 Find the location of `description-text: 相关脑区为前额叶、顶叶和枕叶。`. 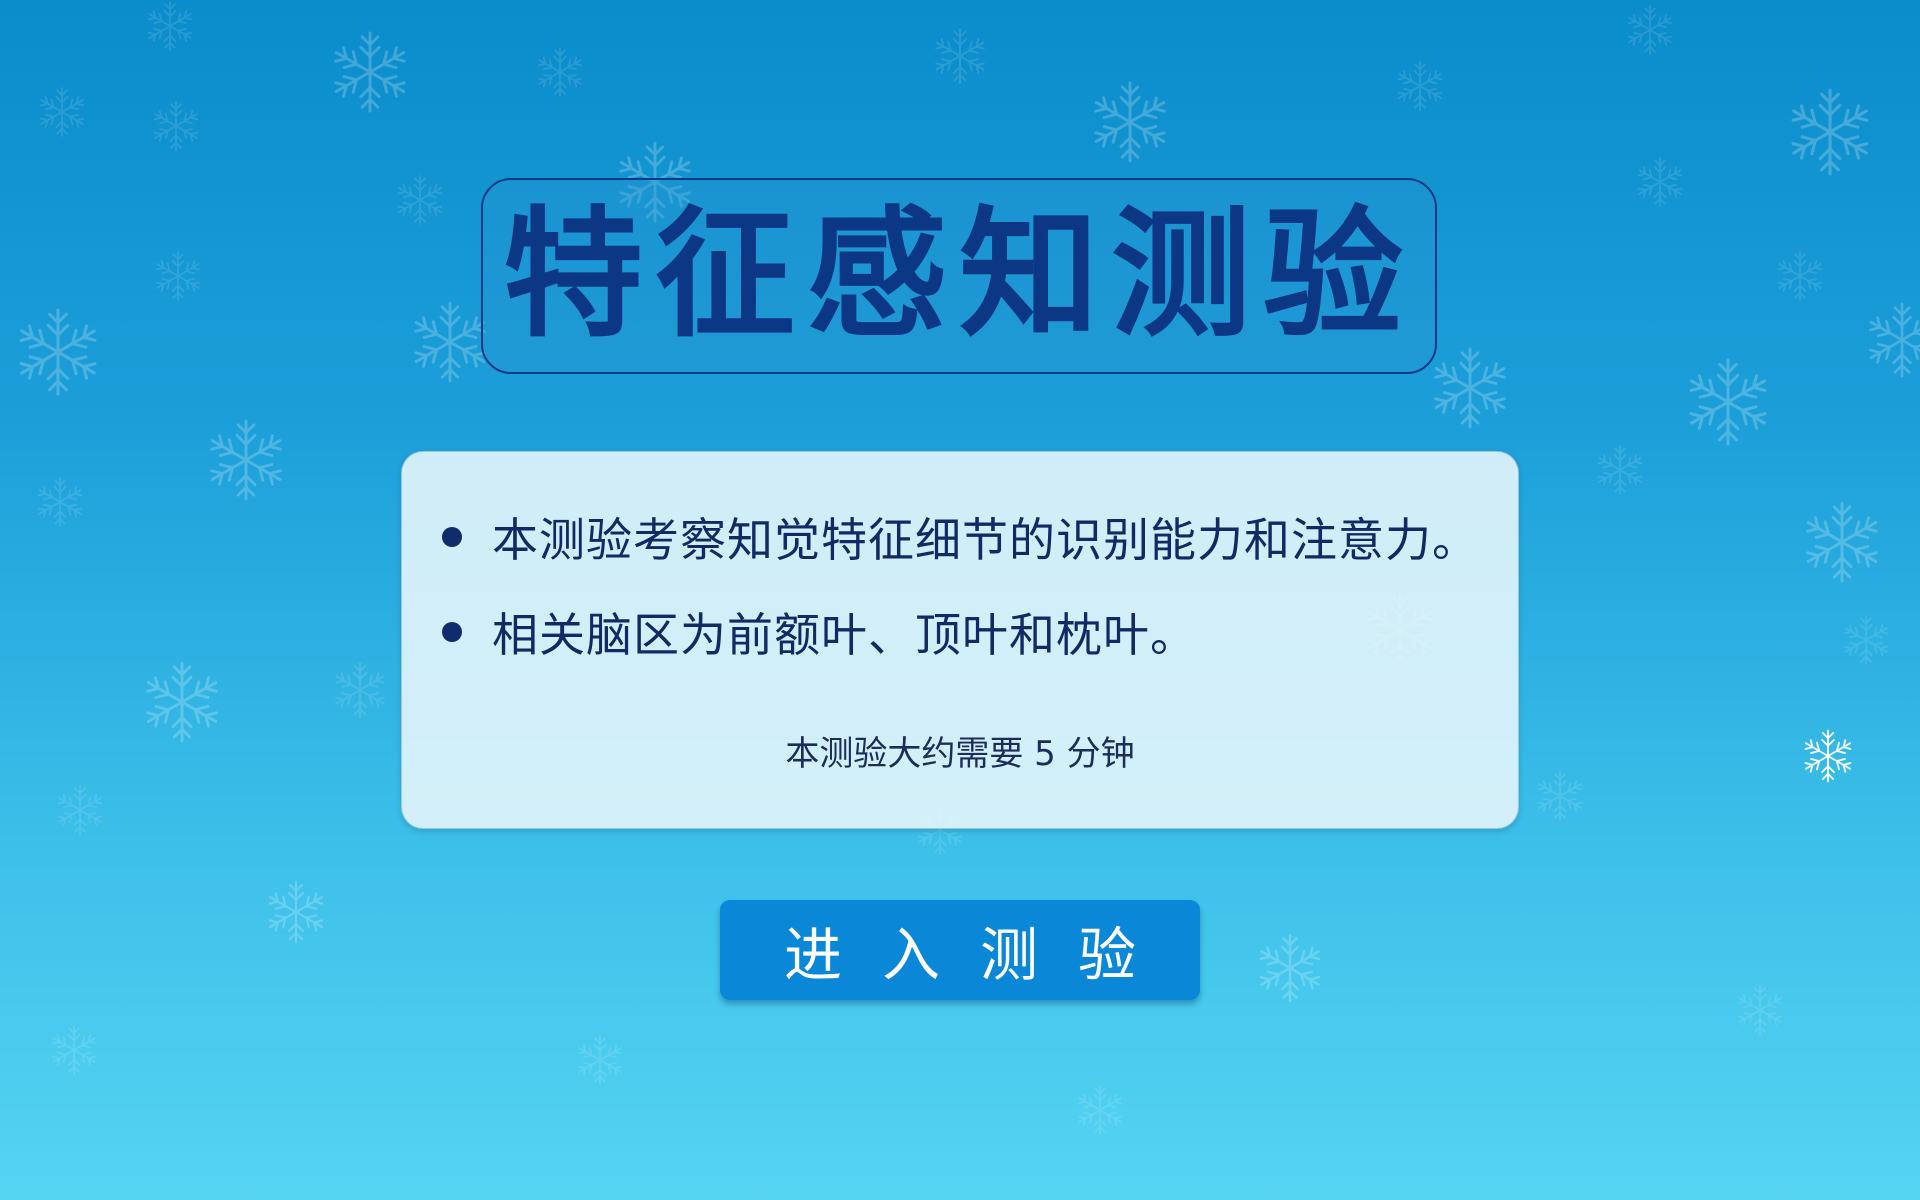

description-text: 相关脑区为前额叶、顶叶和枕叶。 is located at coordinates (844, 634).